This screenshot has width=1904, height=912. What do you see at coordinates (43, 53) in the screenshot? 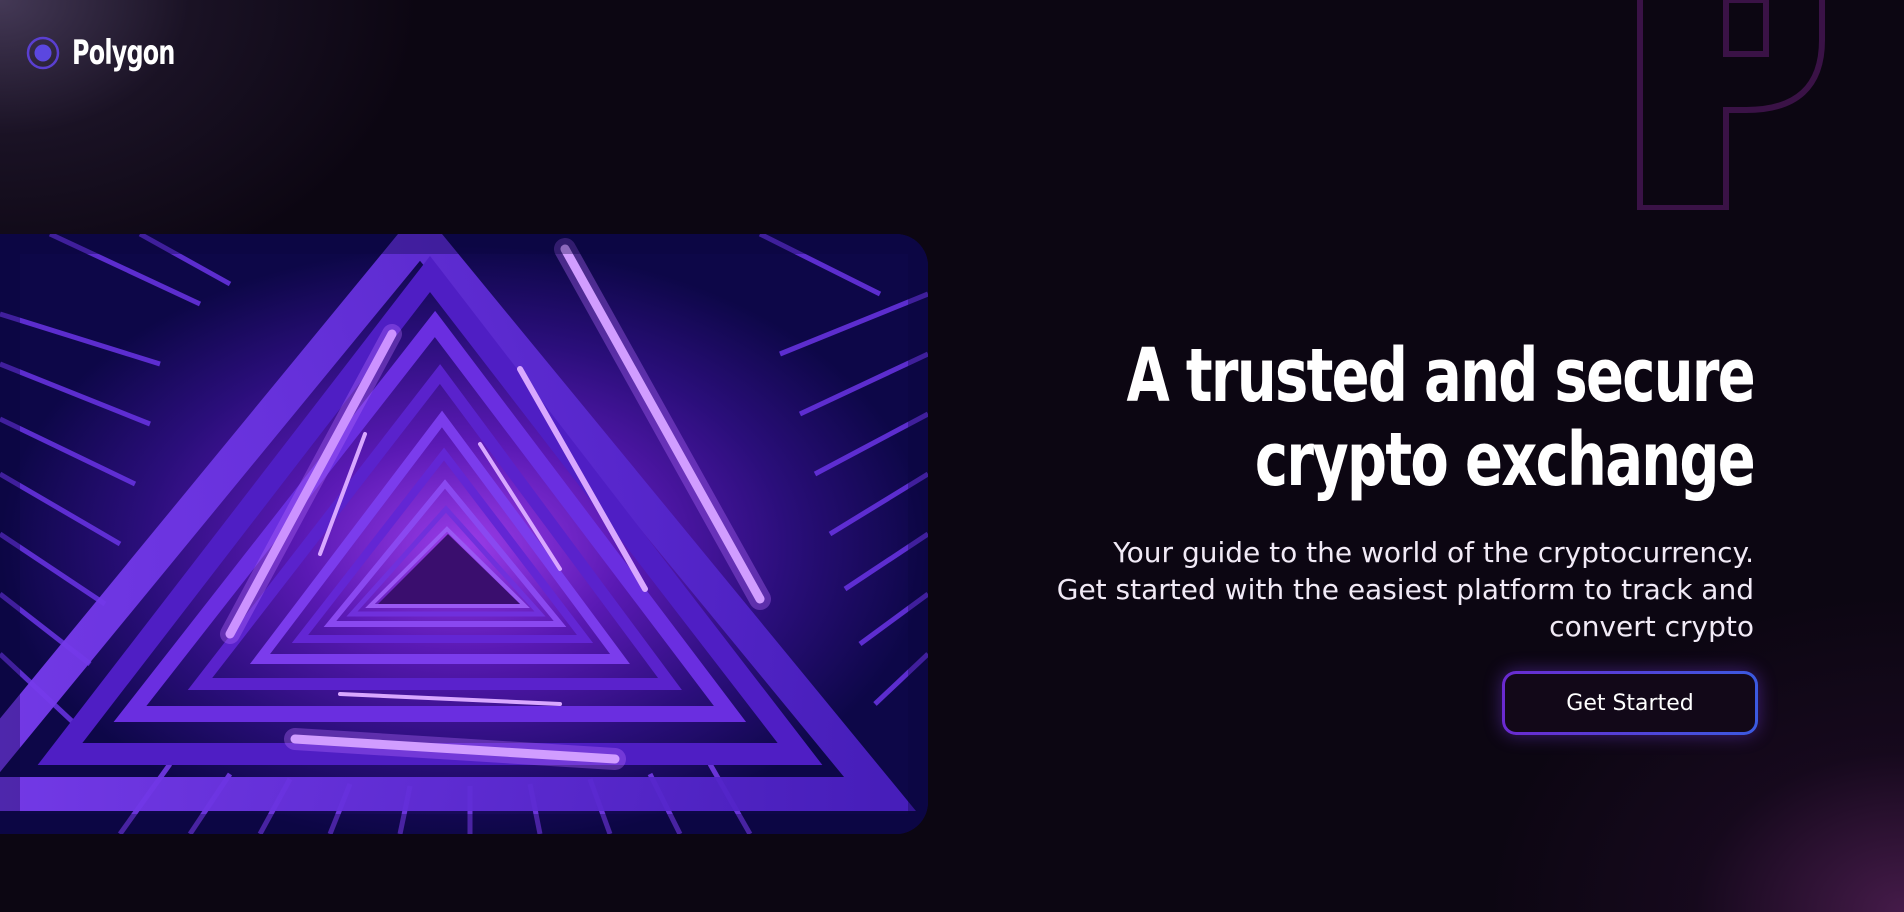
I see `polygon-ring-icon` at bounding box center [43, 53].